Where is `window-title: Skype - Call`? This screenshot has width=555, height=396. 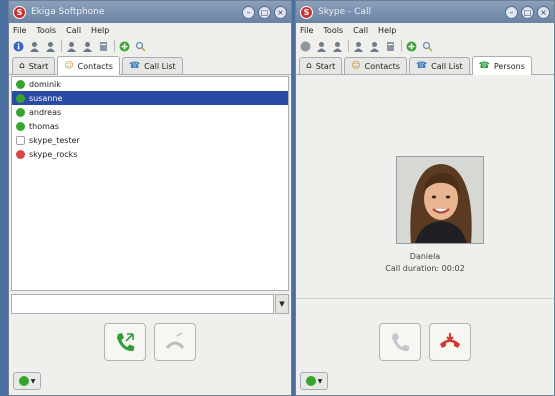
window-title: Skype - Call is located at coordinates (344, 12).